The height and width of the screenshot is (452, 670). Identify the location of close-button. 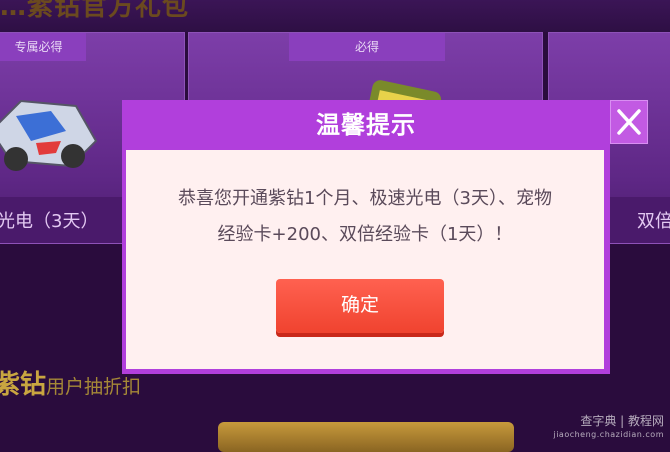
(629, 122).